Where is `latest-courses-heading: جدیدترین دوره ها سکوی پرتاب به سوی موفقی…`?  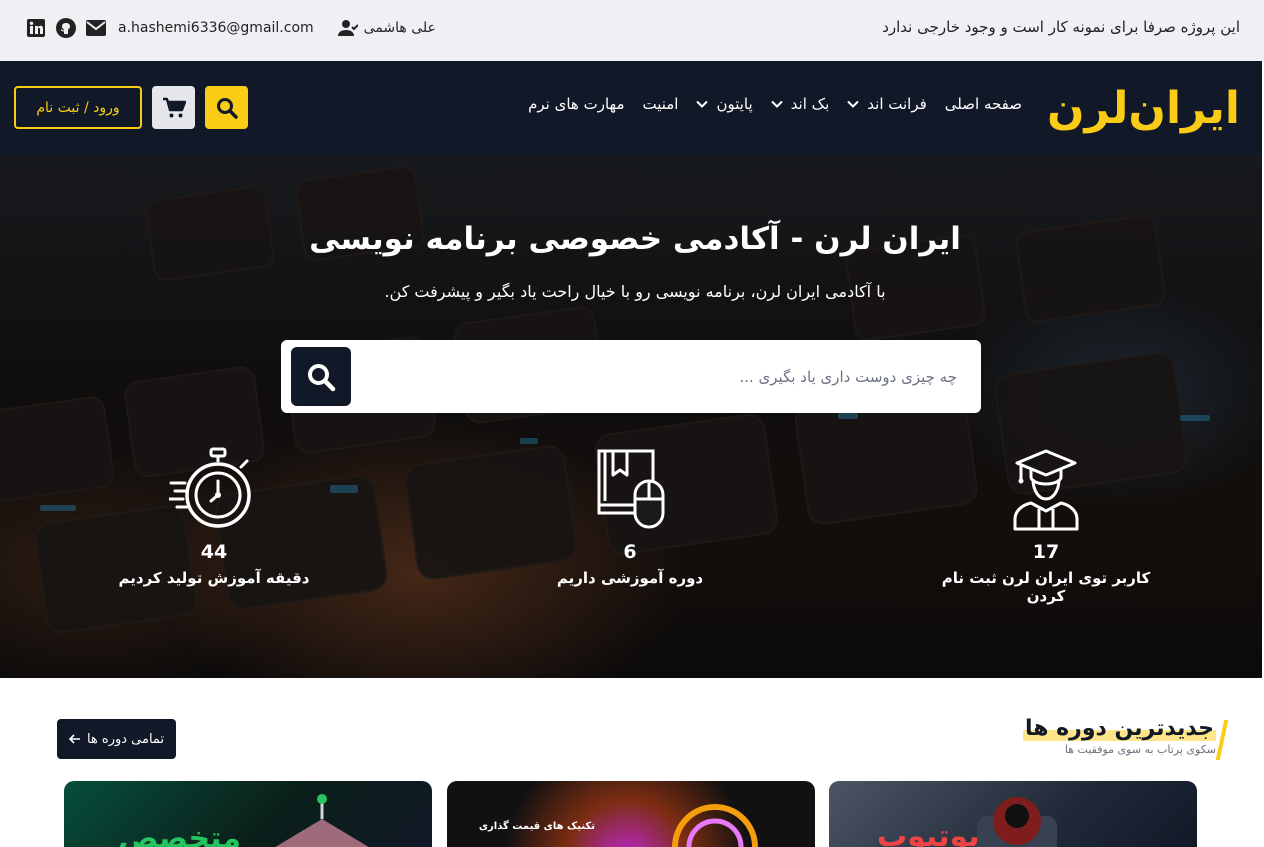
latest-courses-heading: جدیدترین دوره ها سکوی پرتاب به سوی موفقی… is located at coordinates (1126, 738).